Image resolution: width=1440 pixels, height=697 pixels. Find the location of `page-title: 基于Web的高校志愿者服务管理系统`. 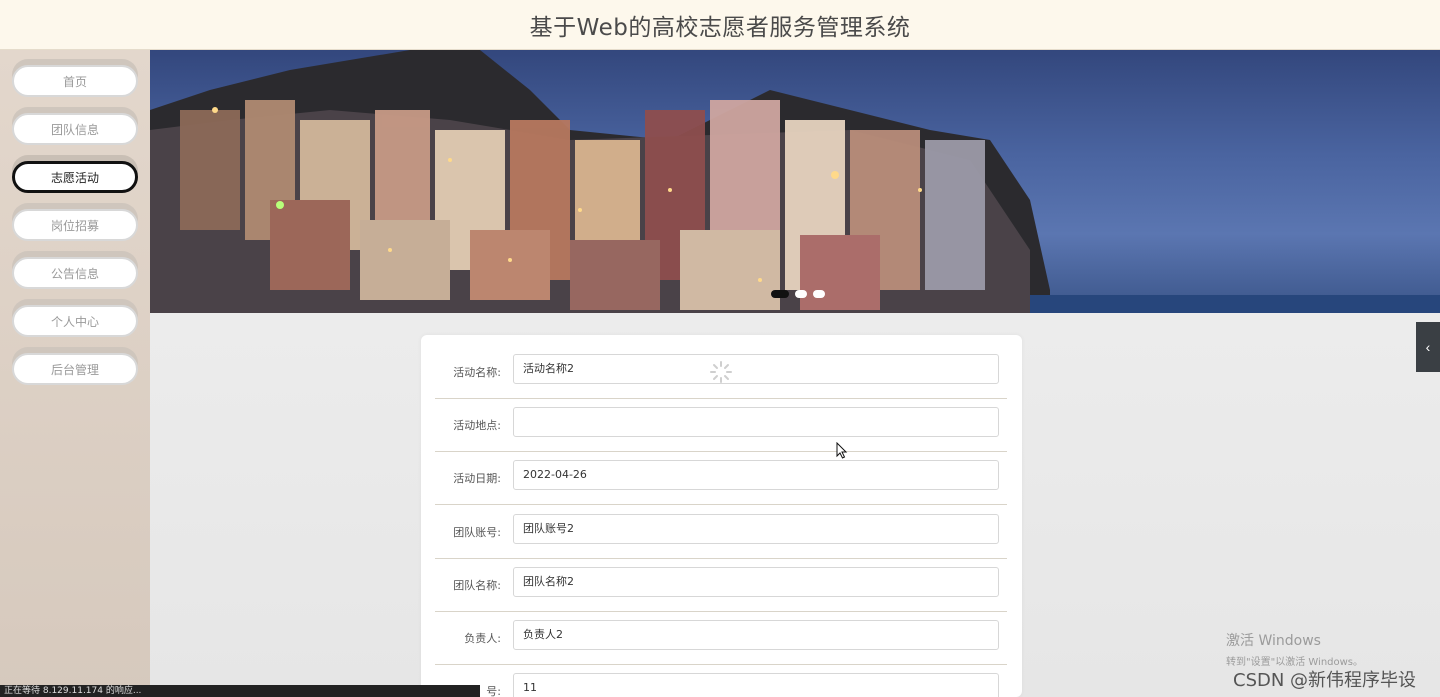

page-title: 基于Web的高校志愿者服务管理系统 is located at coordinates (720, 27).